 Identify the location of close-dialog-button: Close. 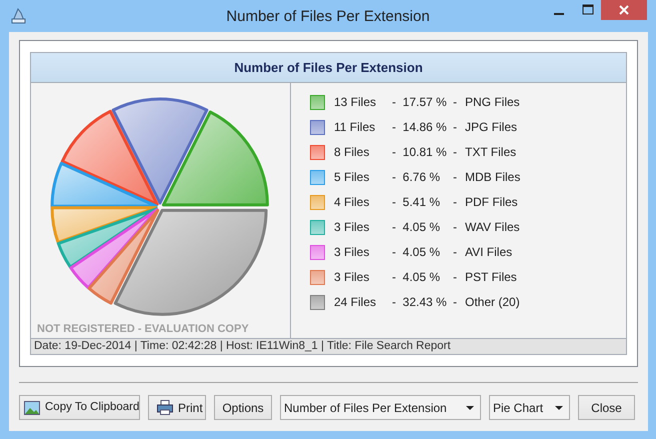
(606, 407).